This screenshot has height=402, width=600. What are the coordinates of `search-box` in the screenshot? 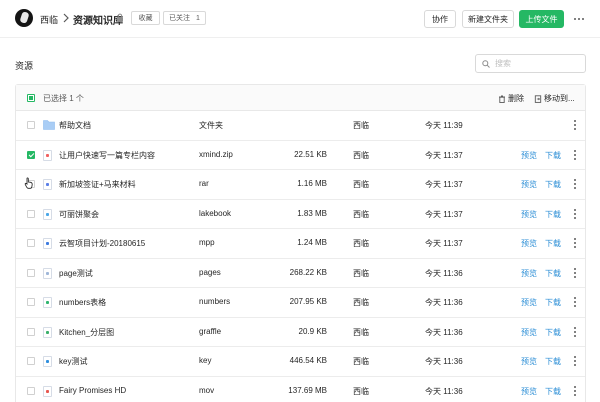 It's located at (530, 63).